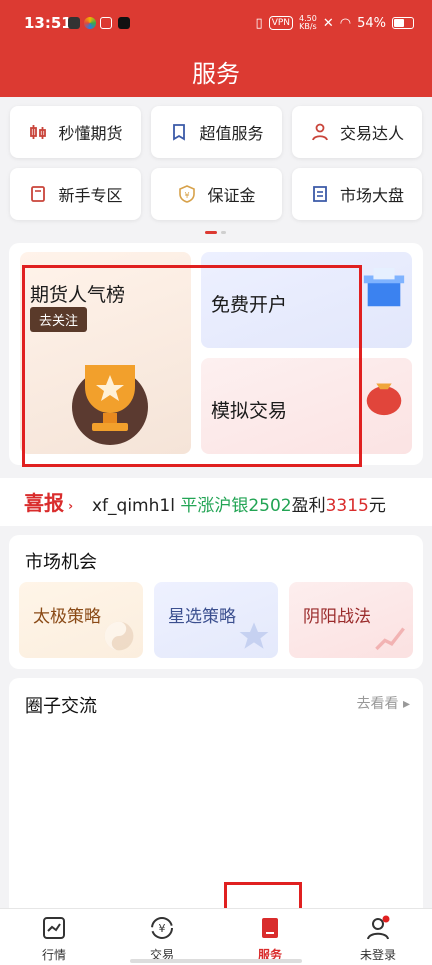 This screenshot has height=965, width=432. I want to click on home-indicator, so click(216, 961).